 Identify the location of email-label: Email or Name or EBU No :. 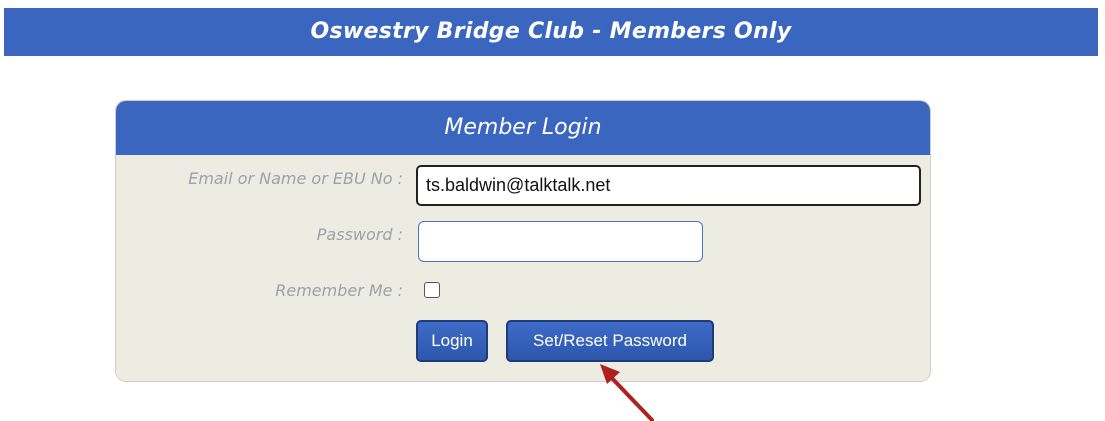
(295, 178).